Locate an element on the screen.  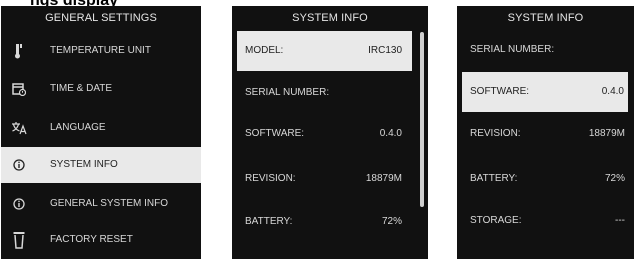
menu-item-time-date: TIME & DATE is located at coordinates (101, 89).